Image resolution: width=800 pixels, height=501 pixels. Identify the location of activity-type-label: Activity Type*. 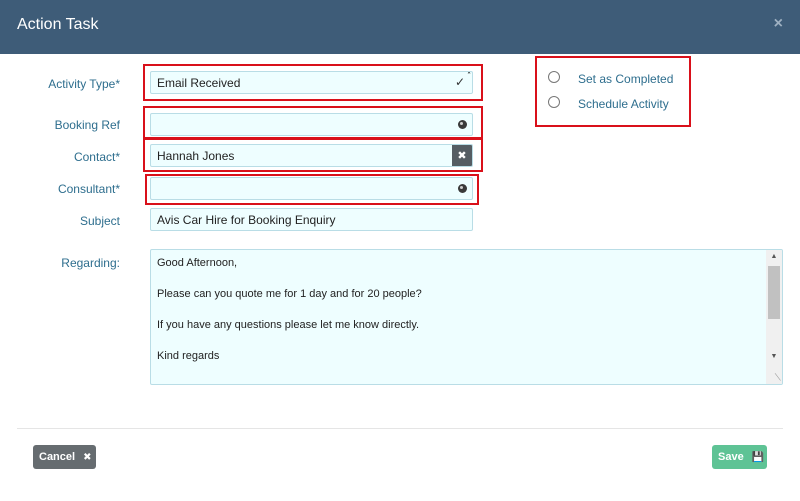
(84, 84).